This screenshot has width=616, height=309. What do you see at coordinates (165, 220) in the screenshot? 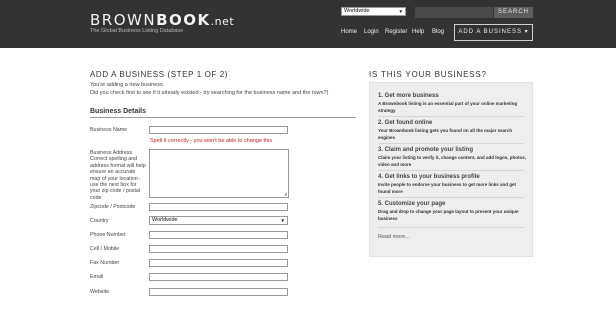
I see `country-select-value: Worldwide` at bounding box center [165, 220].